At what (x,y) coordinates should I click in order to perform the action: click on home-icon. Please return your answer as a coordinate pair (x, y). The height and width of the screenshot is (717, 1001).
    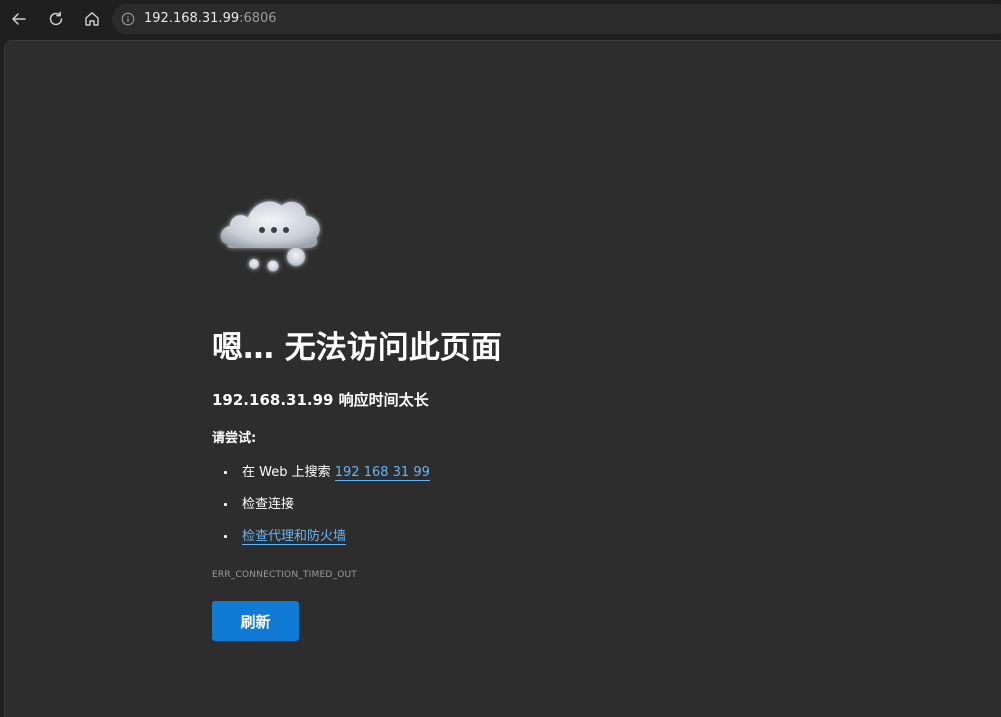
    Looking at the image, I should click on (92, 19).